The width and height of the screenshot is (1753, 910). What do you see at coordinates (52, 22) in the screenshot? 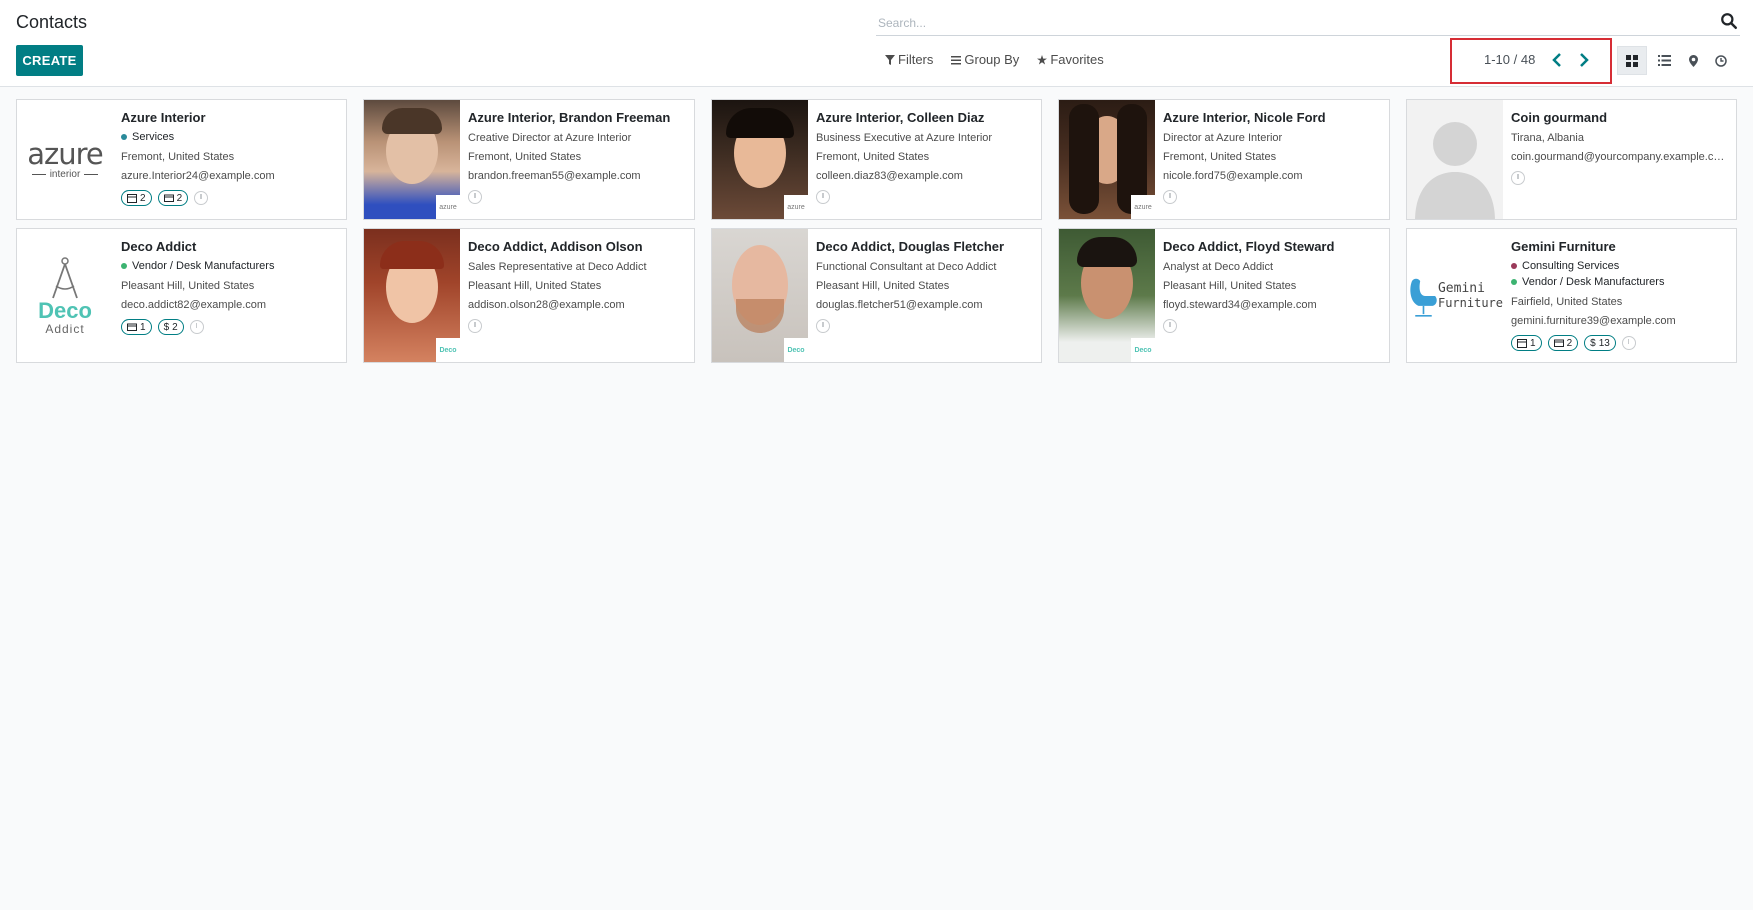
I see `page-title: Contacts` at bounding box center [52, 22].